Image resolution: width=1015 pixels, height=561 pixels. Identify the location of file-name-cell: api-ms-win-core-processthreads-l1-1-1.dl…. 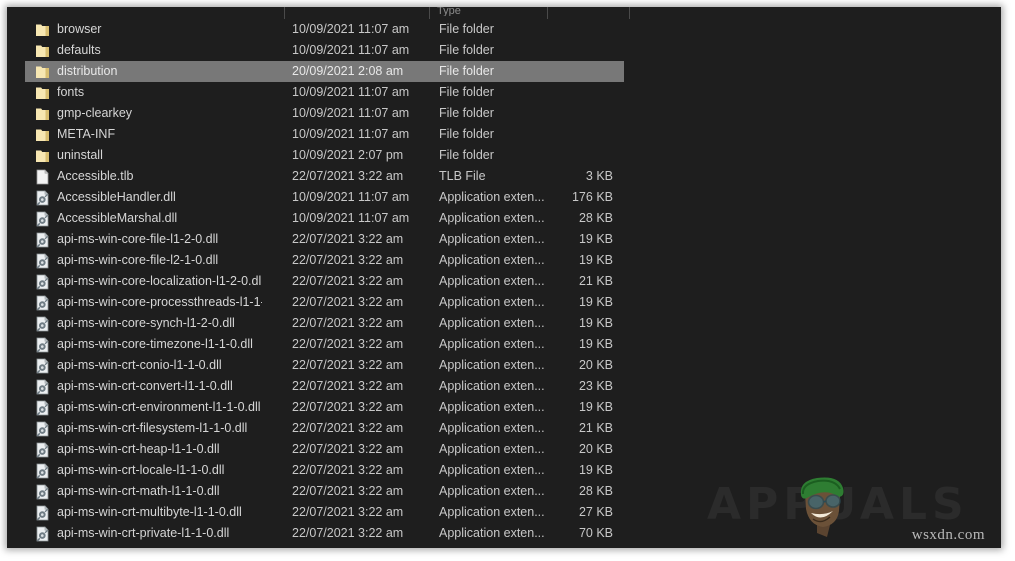
(159, 302).